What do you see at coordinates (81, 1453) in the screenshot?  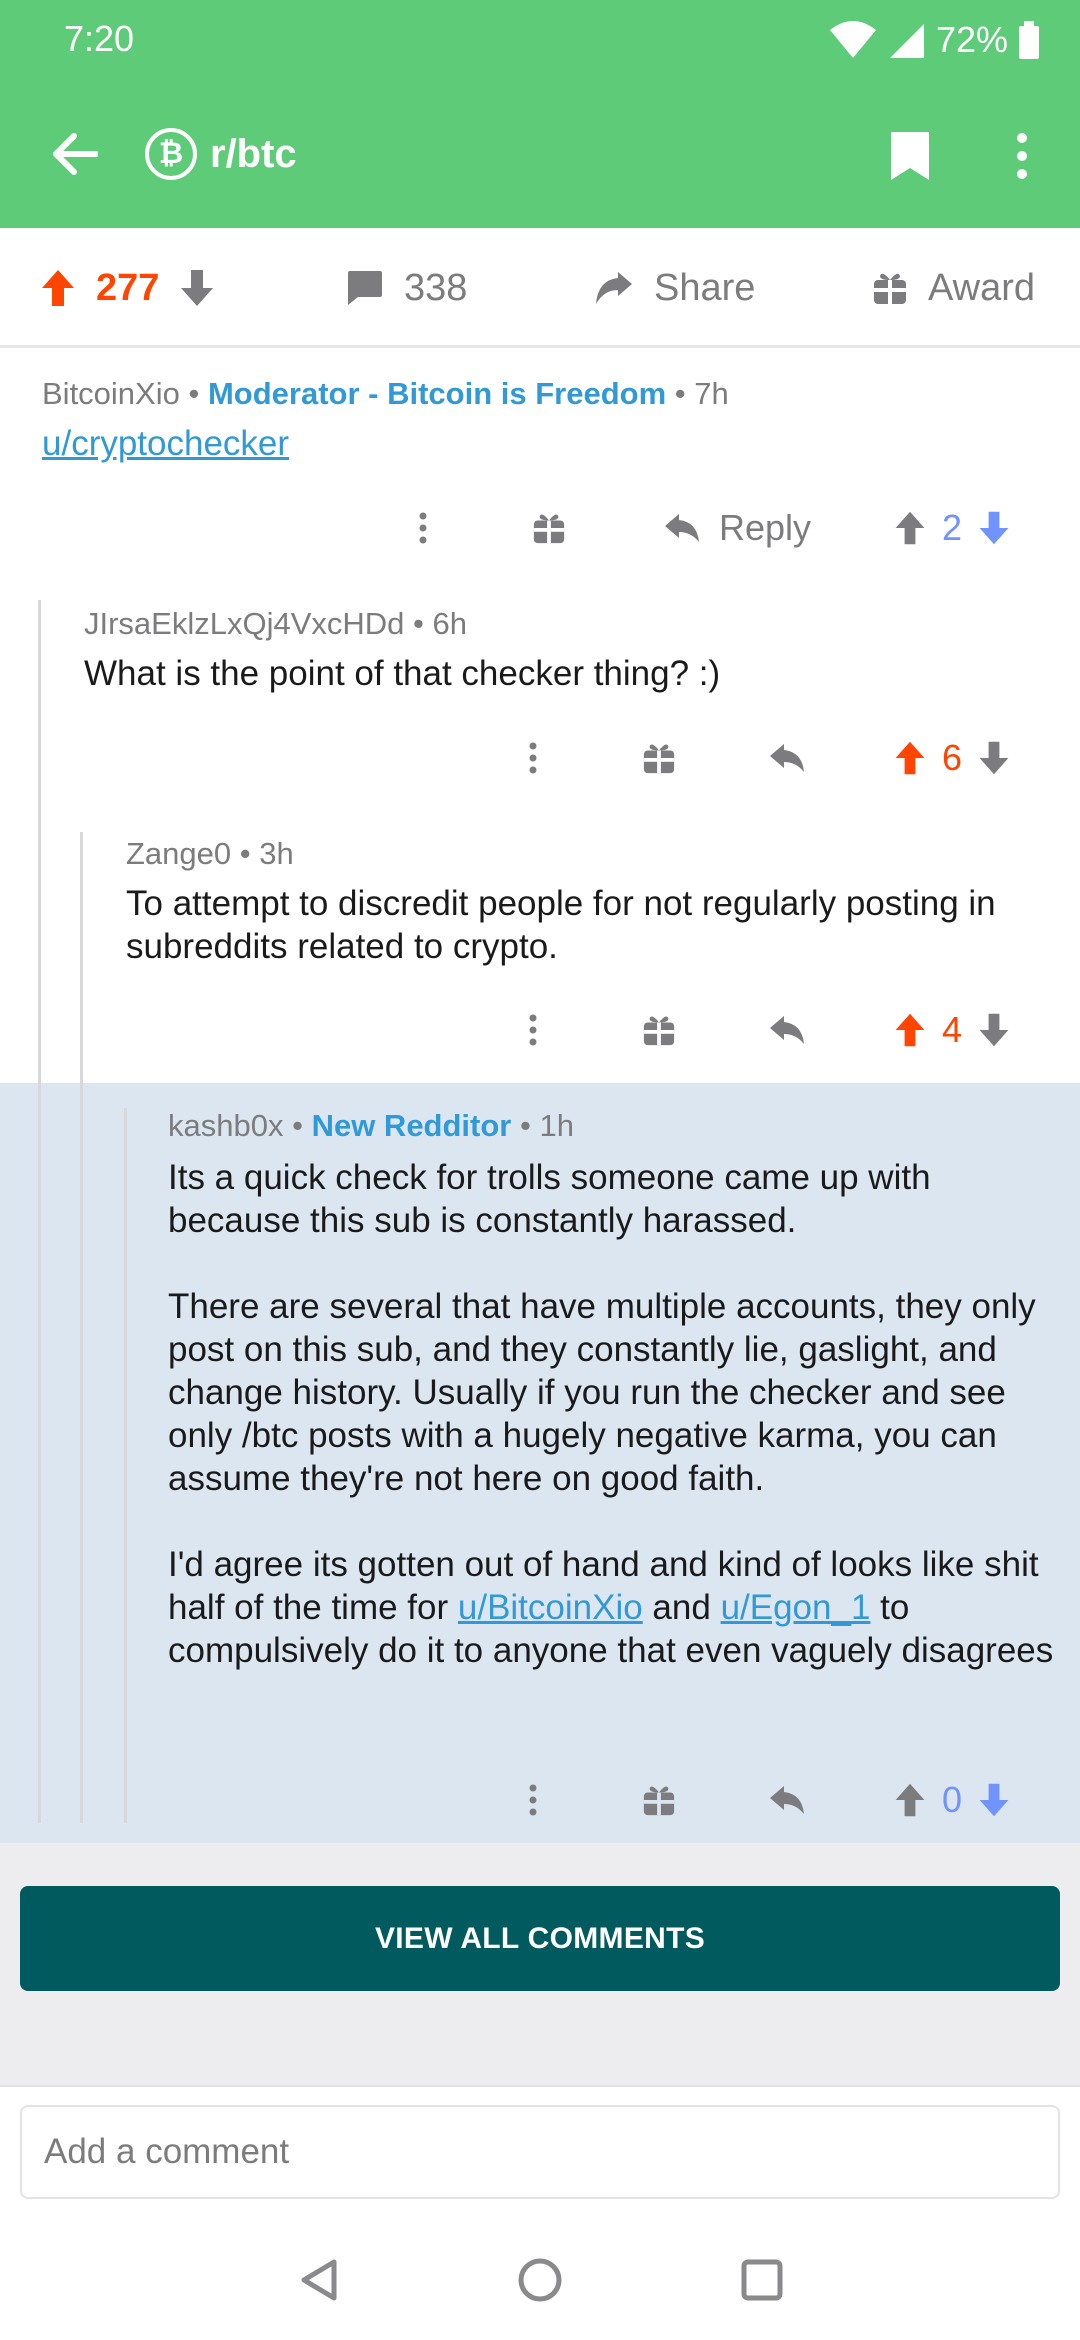 I see `thread-line-2-overlay` at bounding box center [81, 1453].